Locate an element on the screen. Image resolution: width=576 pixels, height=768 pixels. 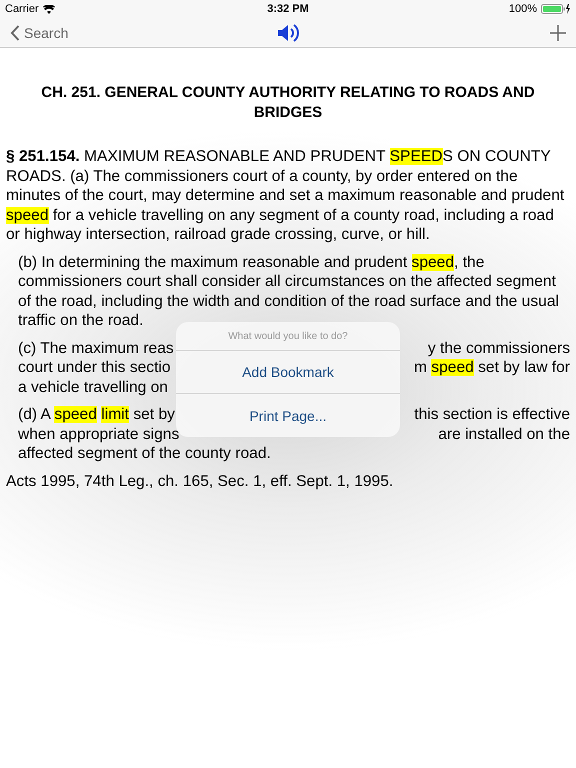
wifi-icon is located at coordinates (48, 9).